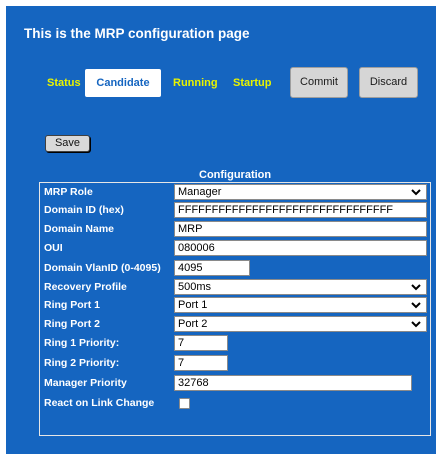  What do you see at coordinates (82, 343) in the screenshot?
I see `ring1-priority-label: Ring 1 Priority:` at bounding box center [82, 343].